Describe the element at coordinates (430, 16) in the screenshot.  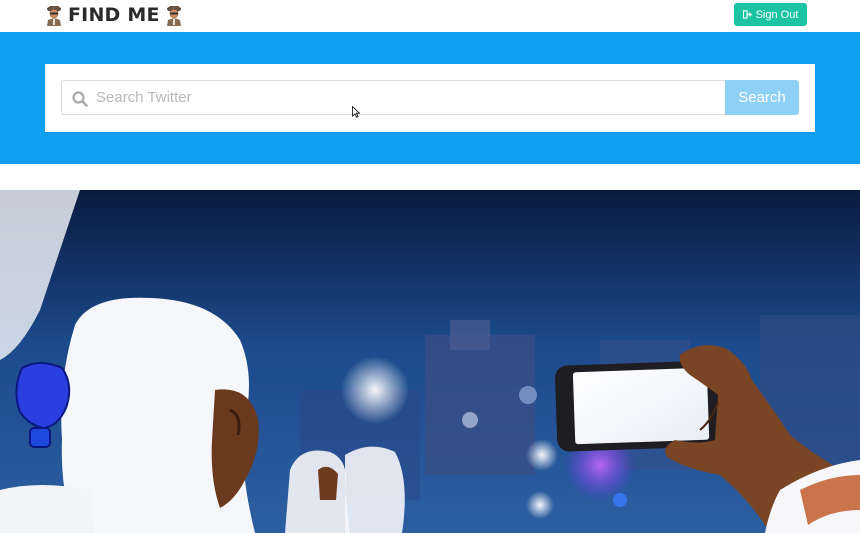
I see `navbar: FIND ME Sign Out` at that location.